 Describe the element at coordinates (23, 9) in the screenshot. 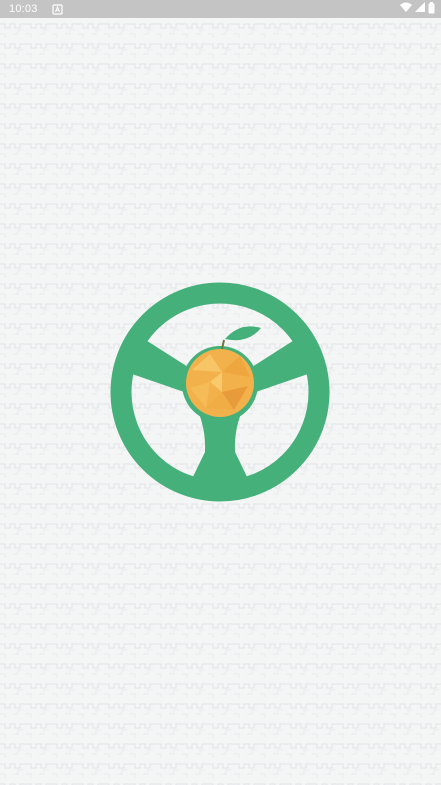

I see `status-time: 10:03` at that location.